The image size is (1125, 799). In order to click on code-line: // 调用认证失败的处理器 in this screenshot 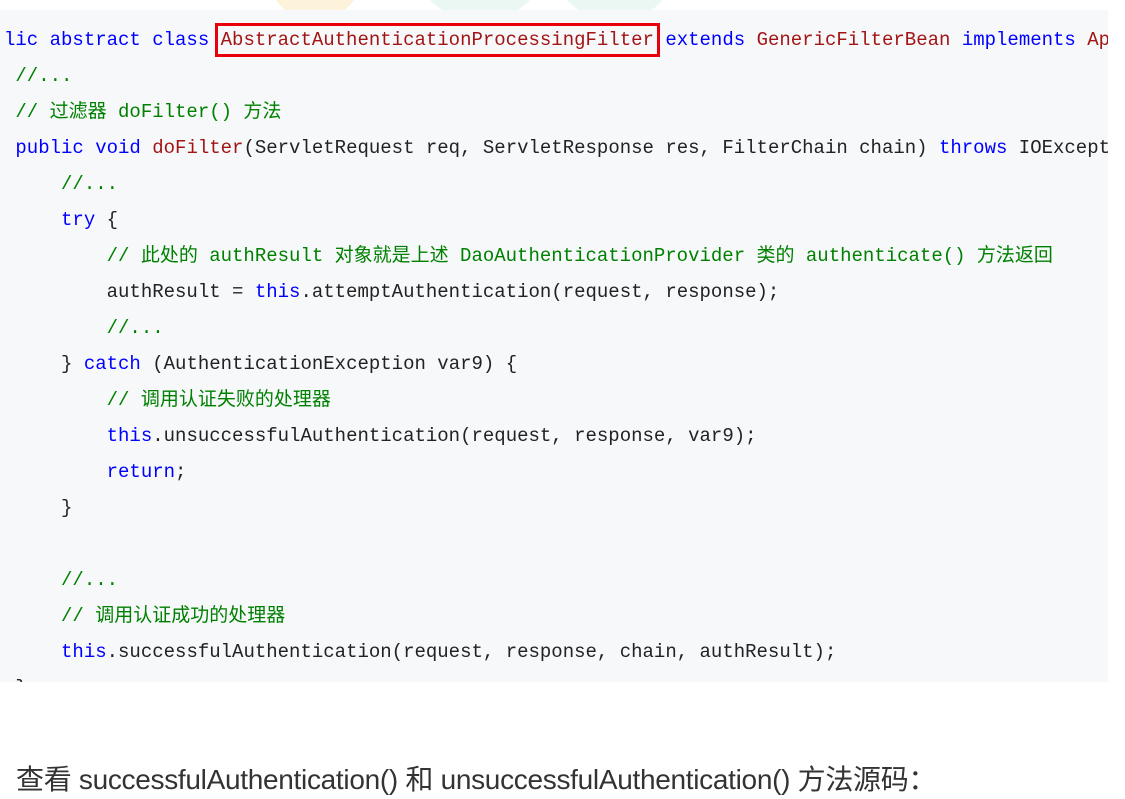, I will do `click(167, 400)`.